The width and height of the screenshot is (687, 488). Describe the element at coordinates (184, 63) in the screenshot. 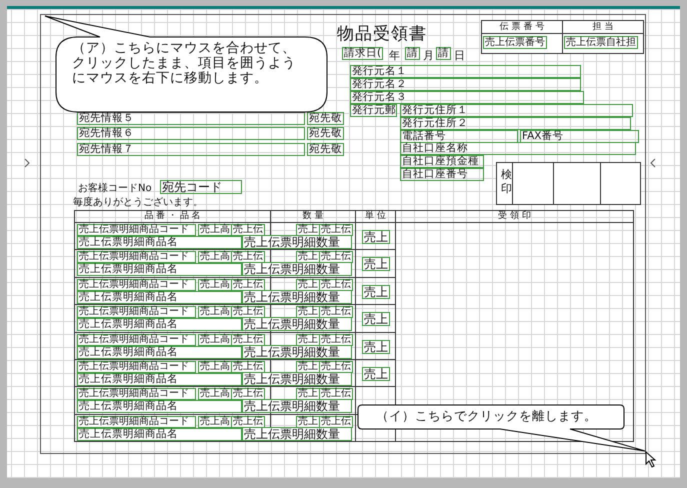

I see `callout-text: クリックしたまま、項目を囲うよう` at that location.